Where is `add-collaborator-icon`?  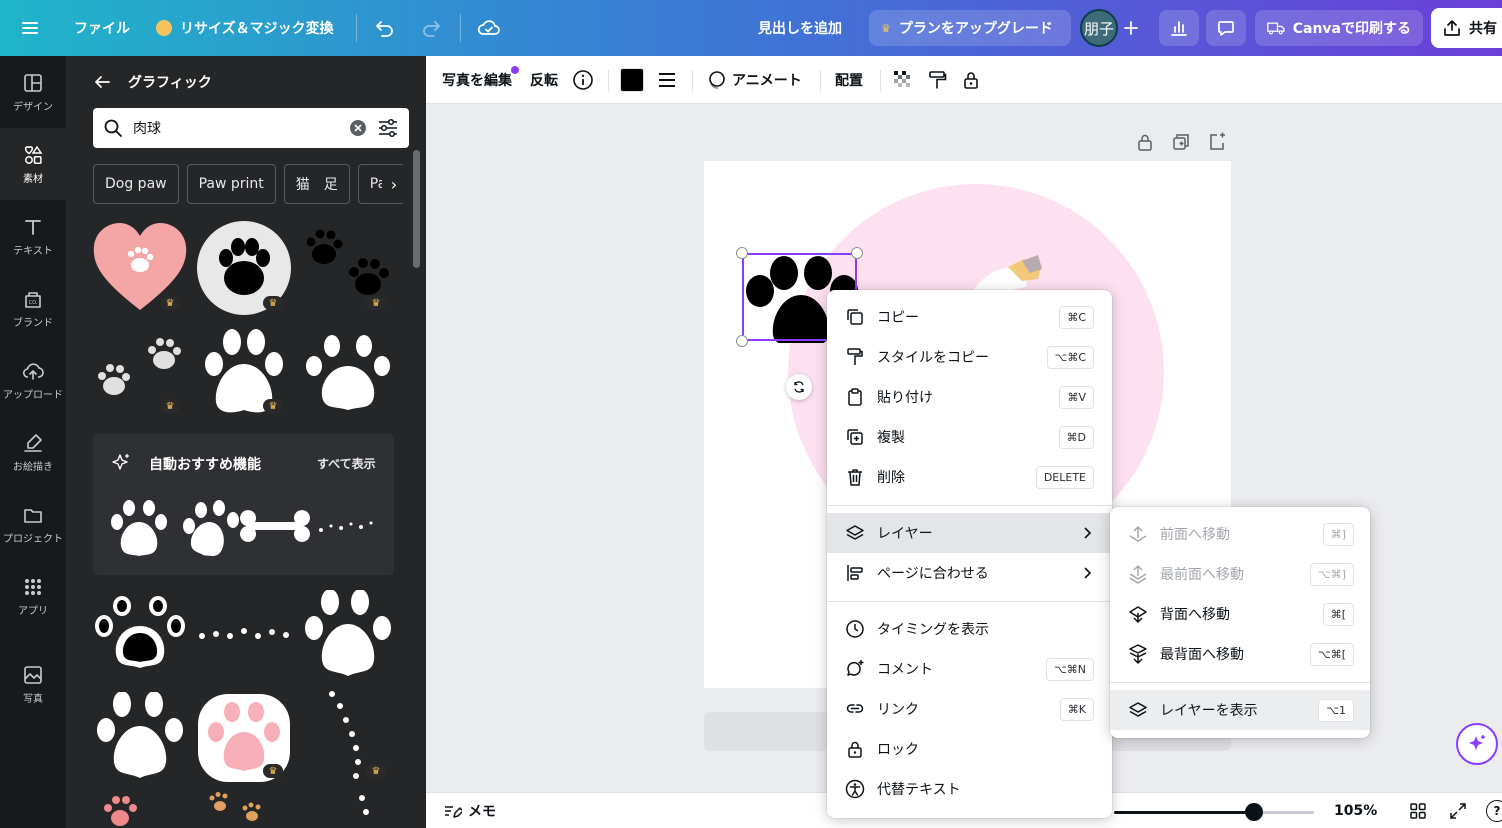
add-collaborator-icon is located at coordinates (1131, 28).